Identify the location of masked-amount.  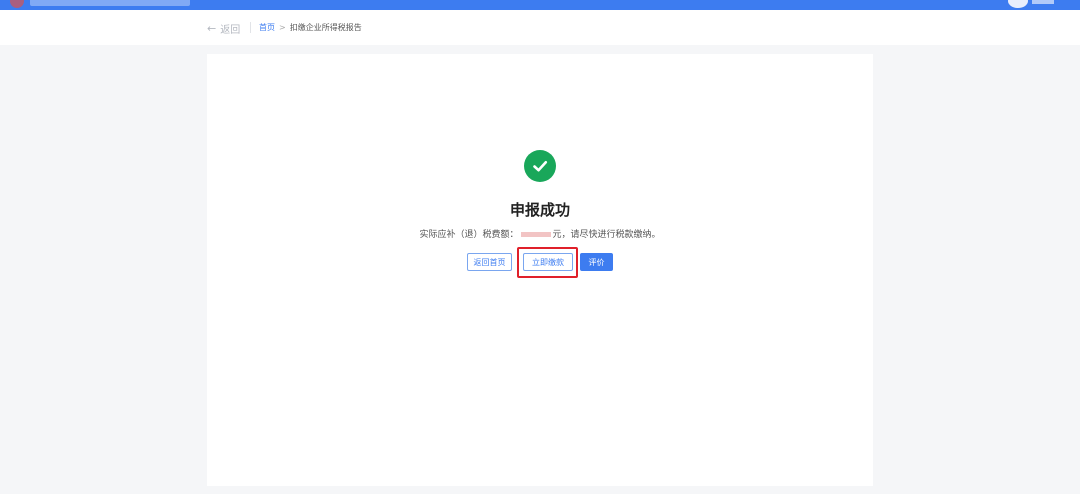
(535, 234).